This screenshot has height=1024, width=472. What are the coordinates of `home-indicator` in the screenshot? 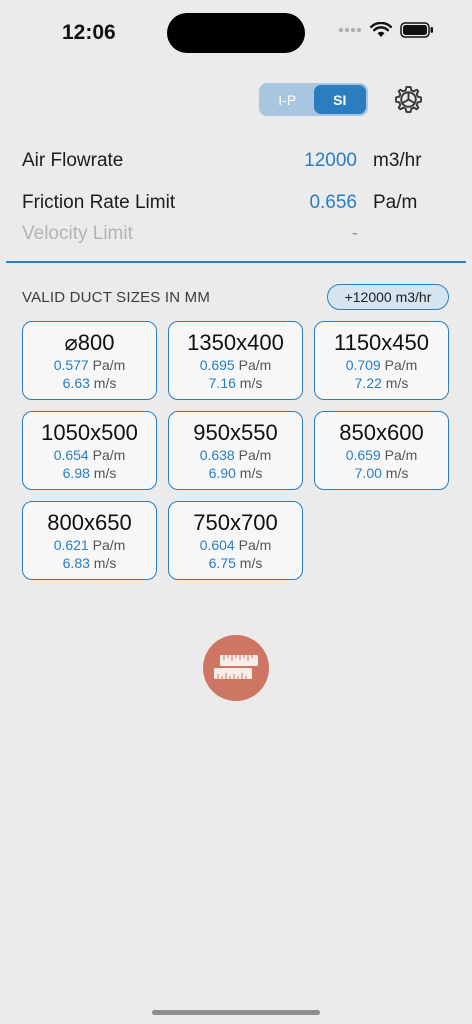 It's located at (236, 1012).